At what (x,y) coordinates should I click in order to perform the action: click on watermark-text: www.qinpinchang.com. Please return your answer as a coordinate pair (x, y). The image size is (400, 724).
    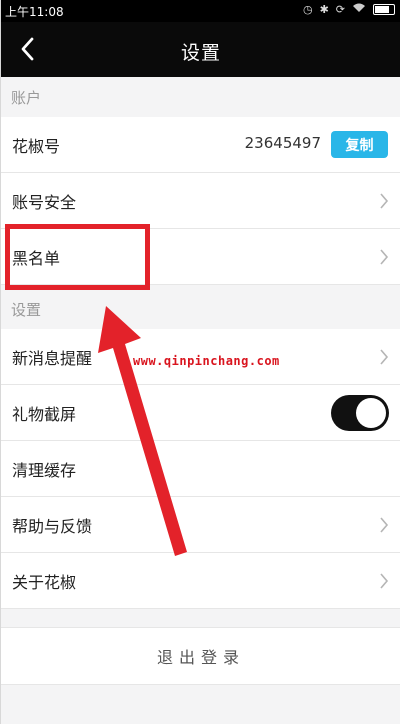
    Looking at the image, I should click on (206, 361).